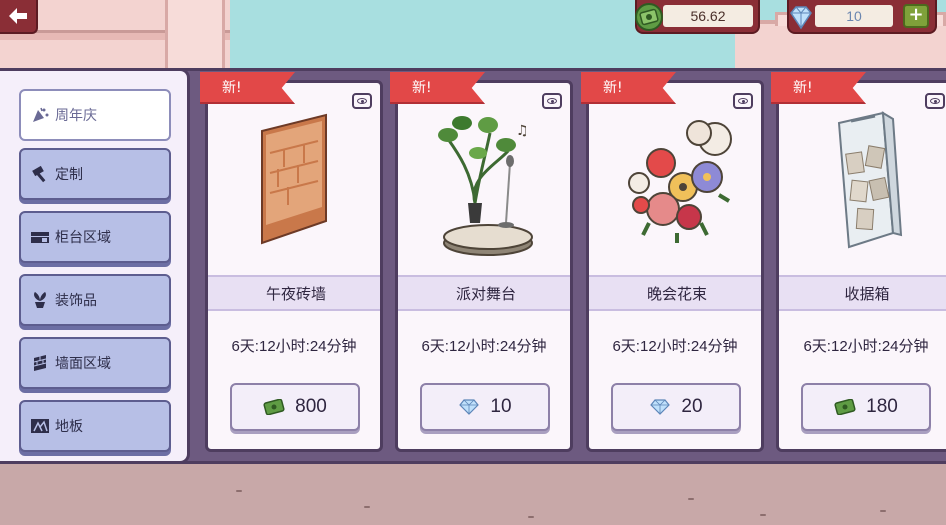 This screenshot has height=525, width=946. What do you see at coordinates (882, 406) in the screenshot?
I see `price-value: 180` at bounding box center [882, 406].